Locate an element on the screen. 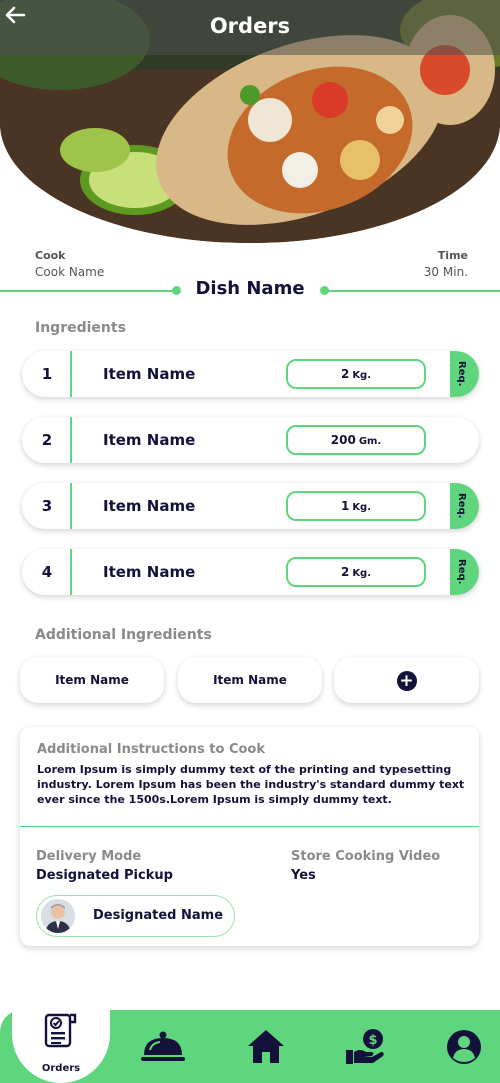 The height and width of the screenshot is (1083, 500). cooking-video-label: Store Cooking Video is located at coordinates (366, 856).